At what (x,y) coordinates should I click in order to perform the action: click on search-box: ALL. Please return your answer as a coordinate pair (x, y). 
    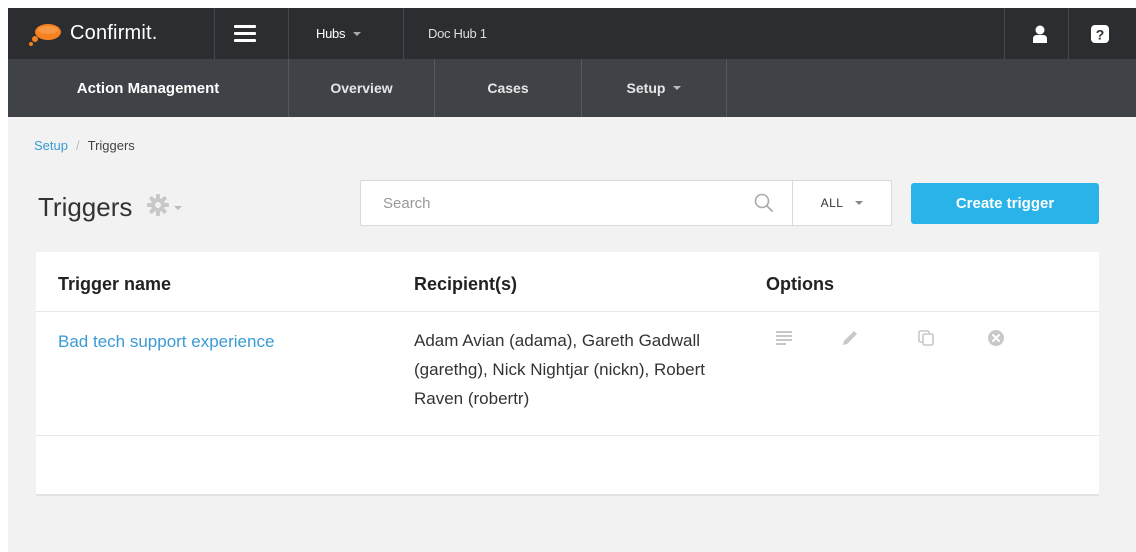
    Looking at the image, I should click on (626, 203).